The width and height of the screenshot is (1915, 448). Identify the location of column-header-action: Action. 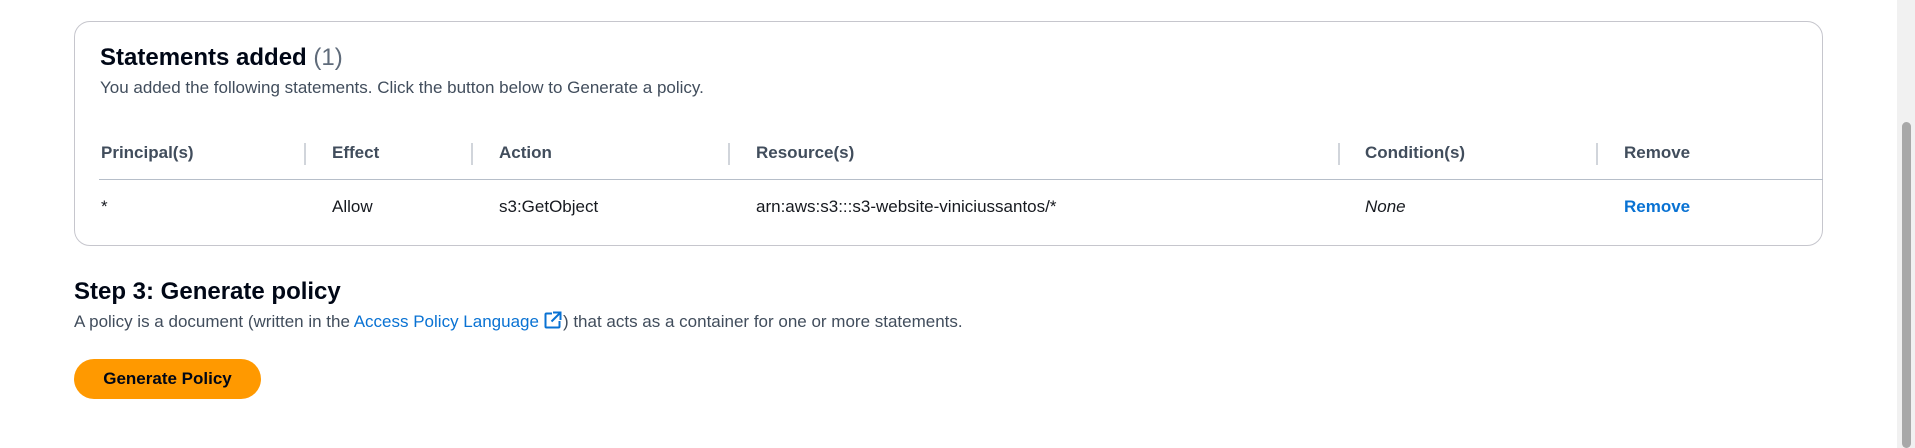
(525, 152).